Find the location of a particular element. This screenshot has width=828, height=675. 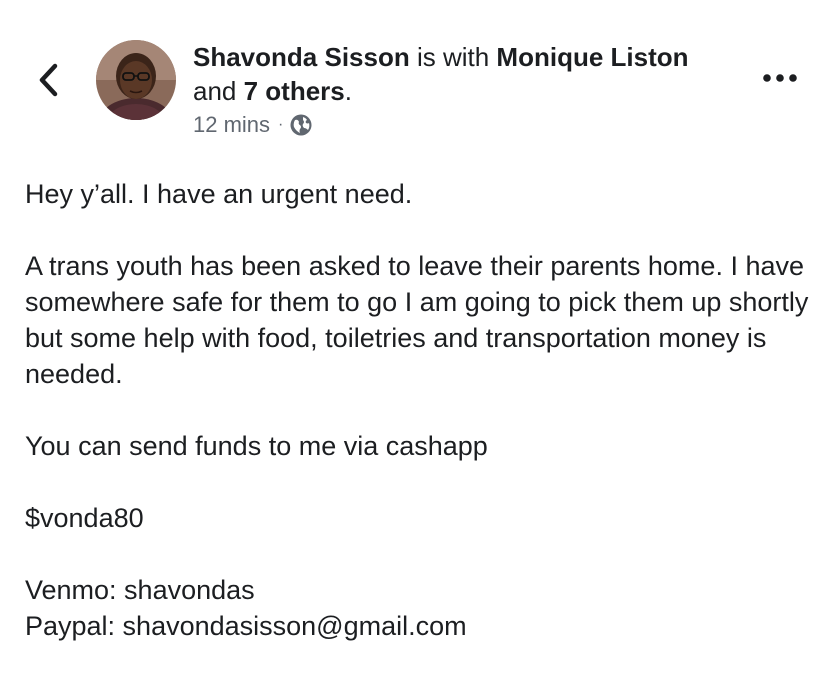

timestamp: 12 mins is located at coordinates (231, 125).